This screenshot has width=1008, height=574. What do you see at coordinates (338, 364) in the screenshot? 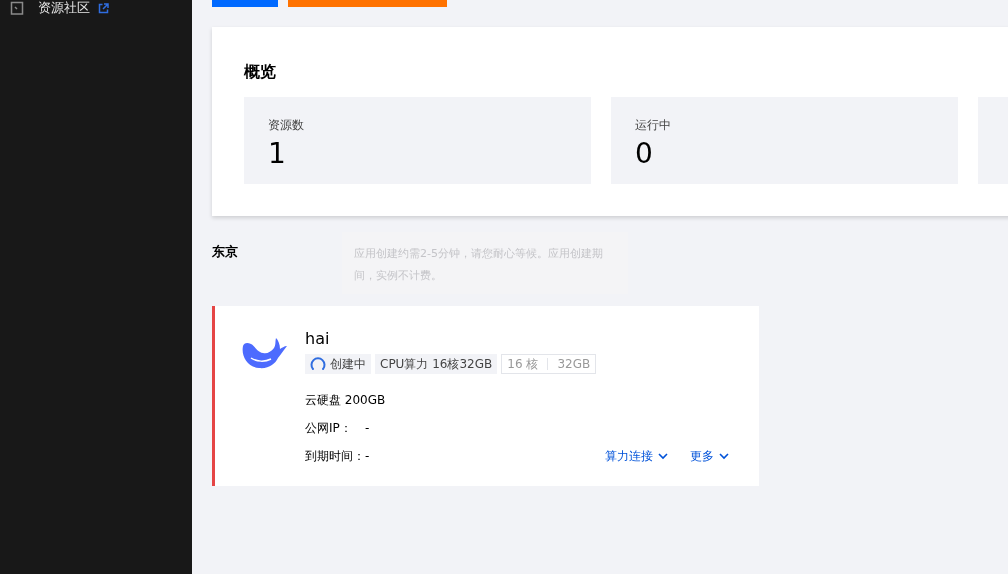
I see `status-tag: 创建中` at bounding box center [338, 364].